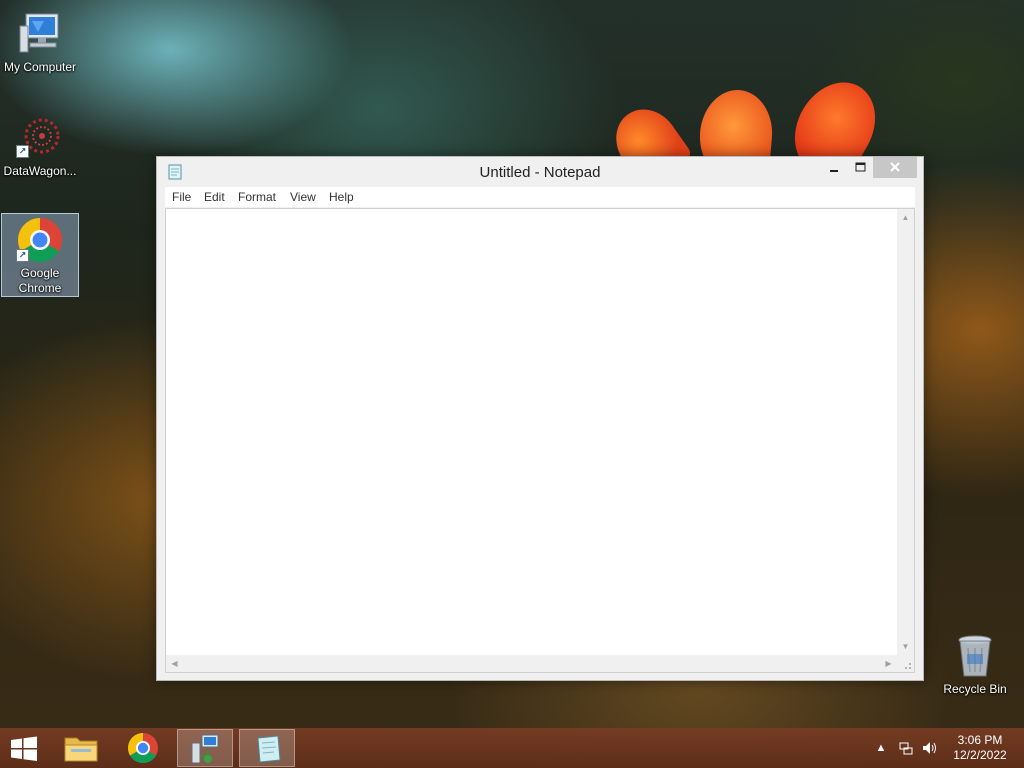 This screenshot has width=1024, height=768. I want to click on clock-date: 12/2/2022, so click(980, 755).